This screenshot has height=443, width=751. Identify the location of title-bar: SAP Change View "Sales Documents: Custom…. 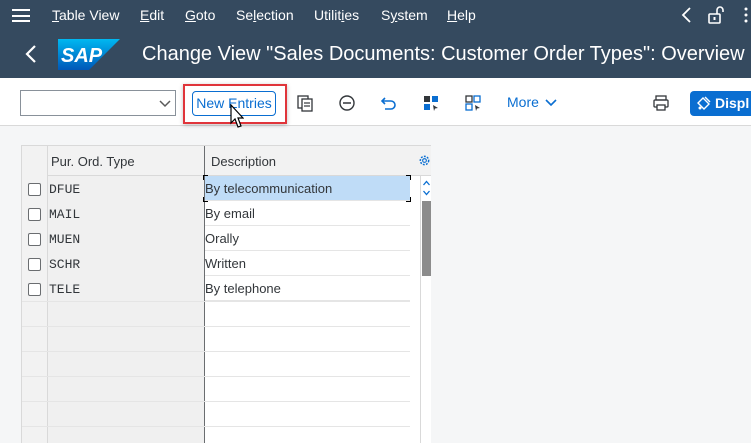
(375, 54).